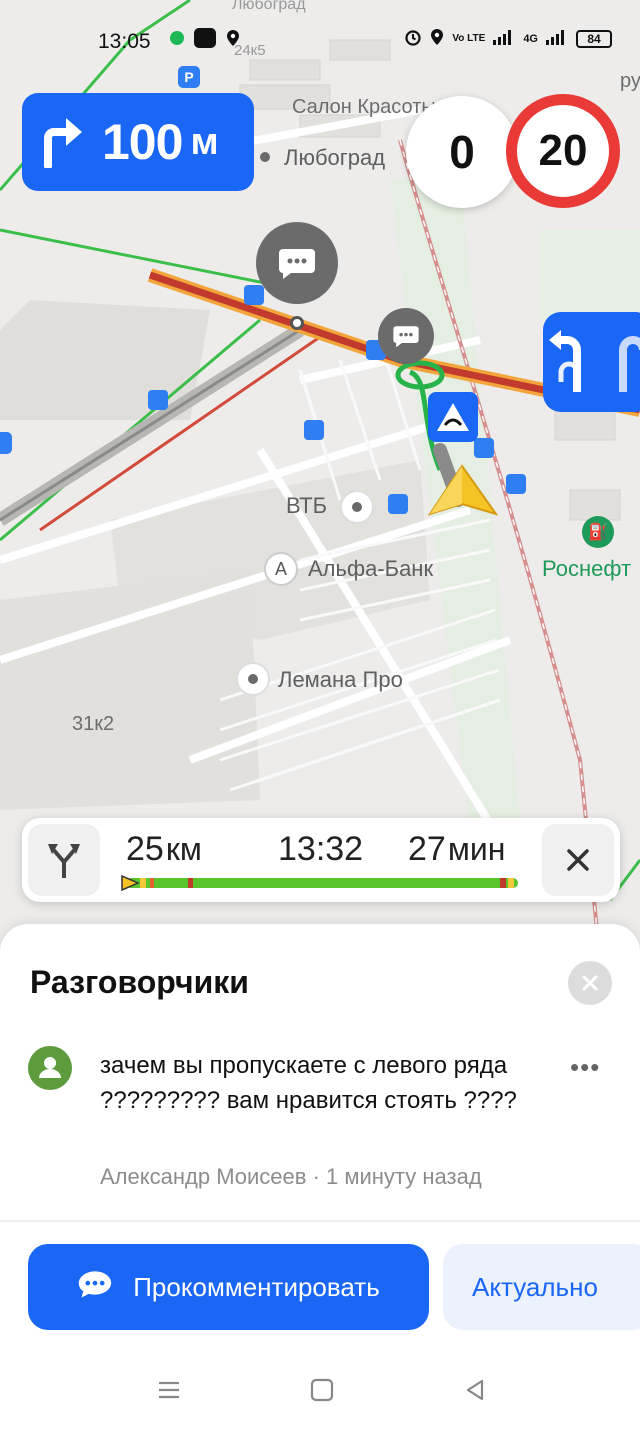 This screenshot has height=1430, width=640. What do you see at coordinates (124, 41) in the screenshot?
I see `status-time: 13:05` at bounding box center [124, 41].